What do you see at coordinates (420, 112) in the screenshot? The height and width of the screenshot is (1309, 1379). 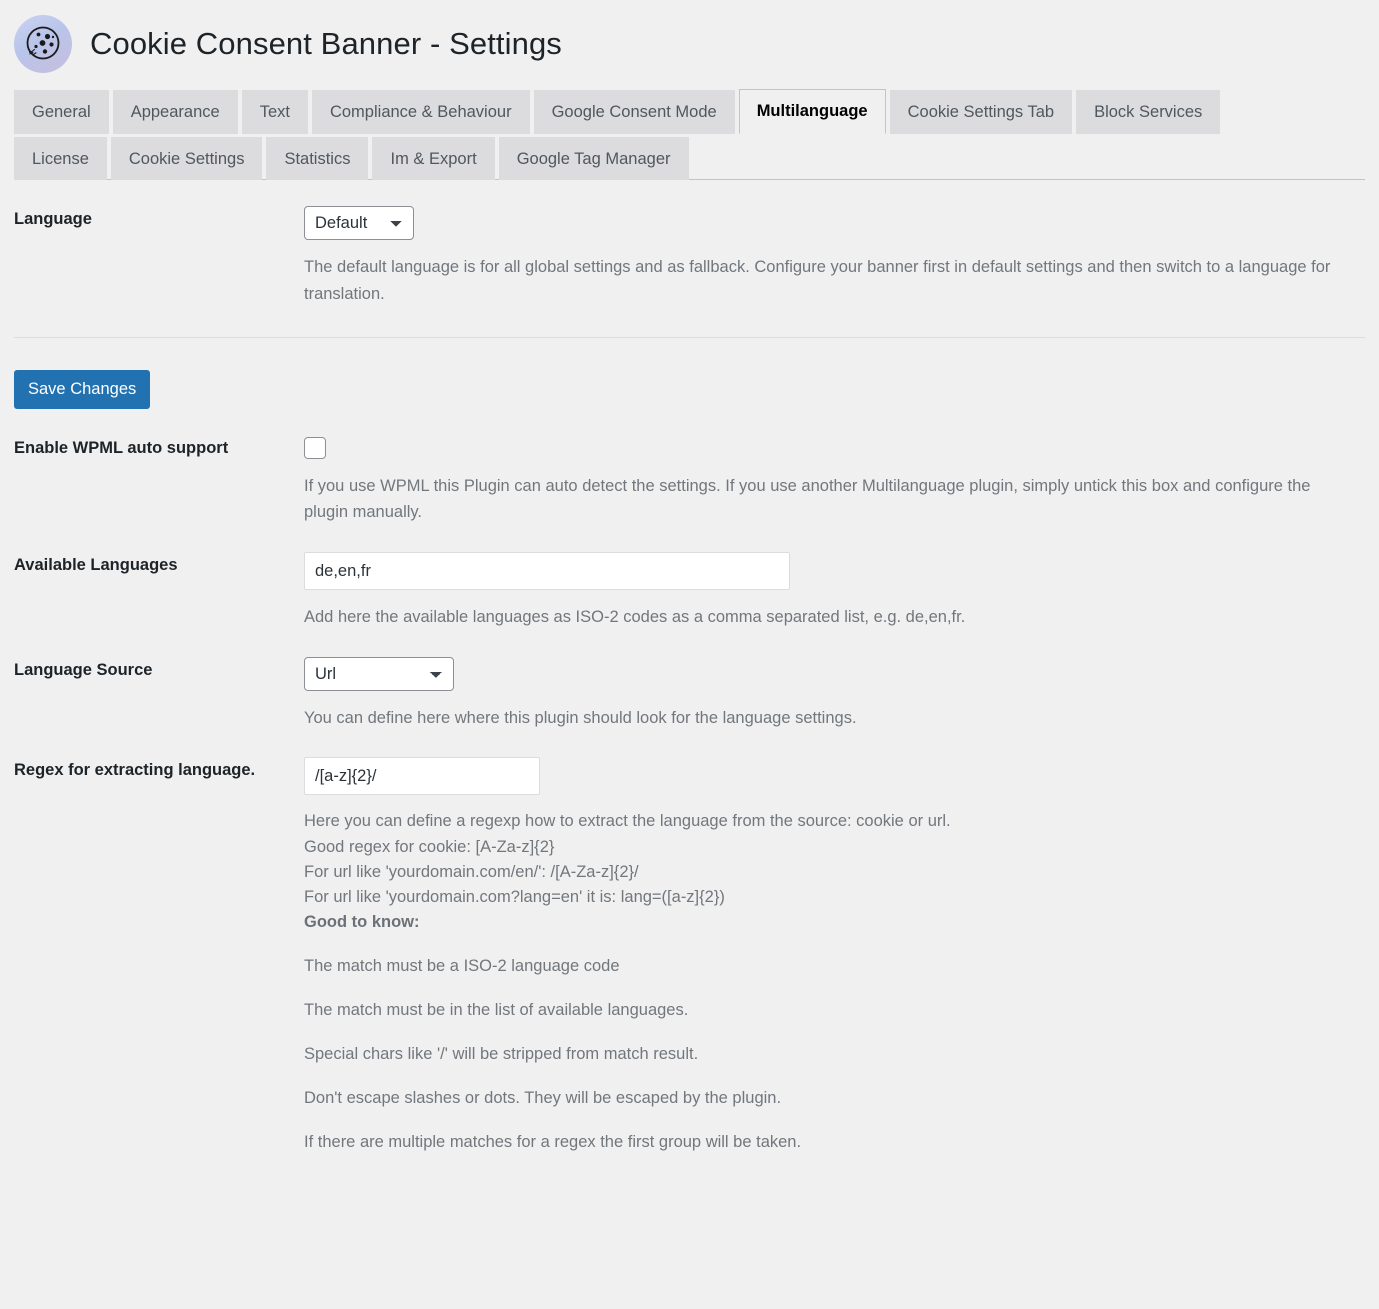 I see `tab-compliance-behaviour: Compliance & Behaviour` at bounding box center [420, 112].